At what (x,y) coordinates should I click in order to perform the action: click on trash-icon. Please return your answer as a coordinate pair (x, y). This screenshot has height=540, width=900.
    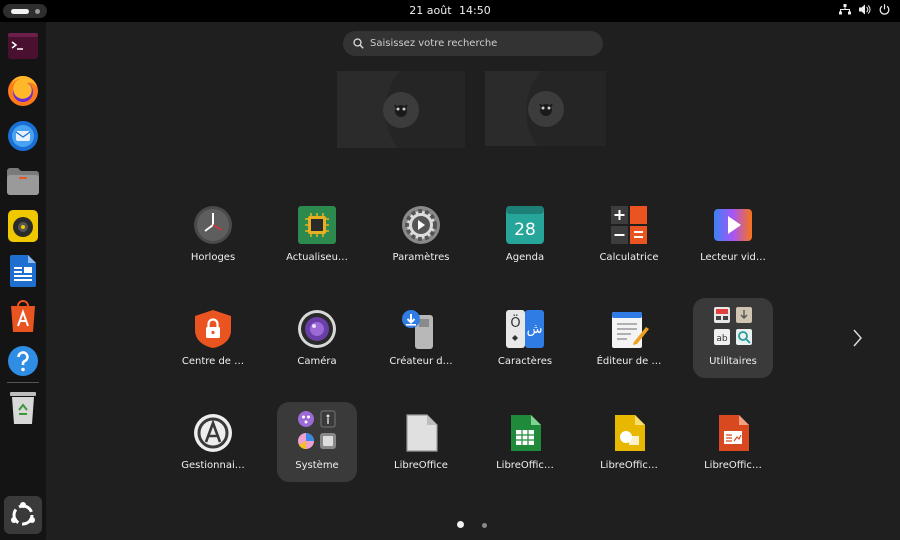
    Looking at the image, I should click on (23, 408).